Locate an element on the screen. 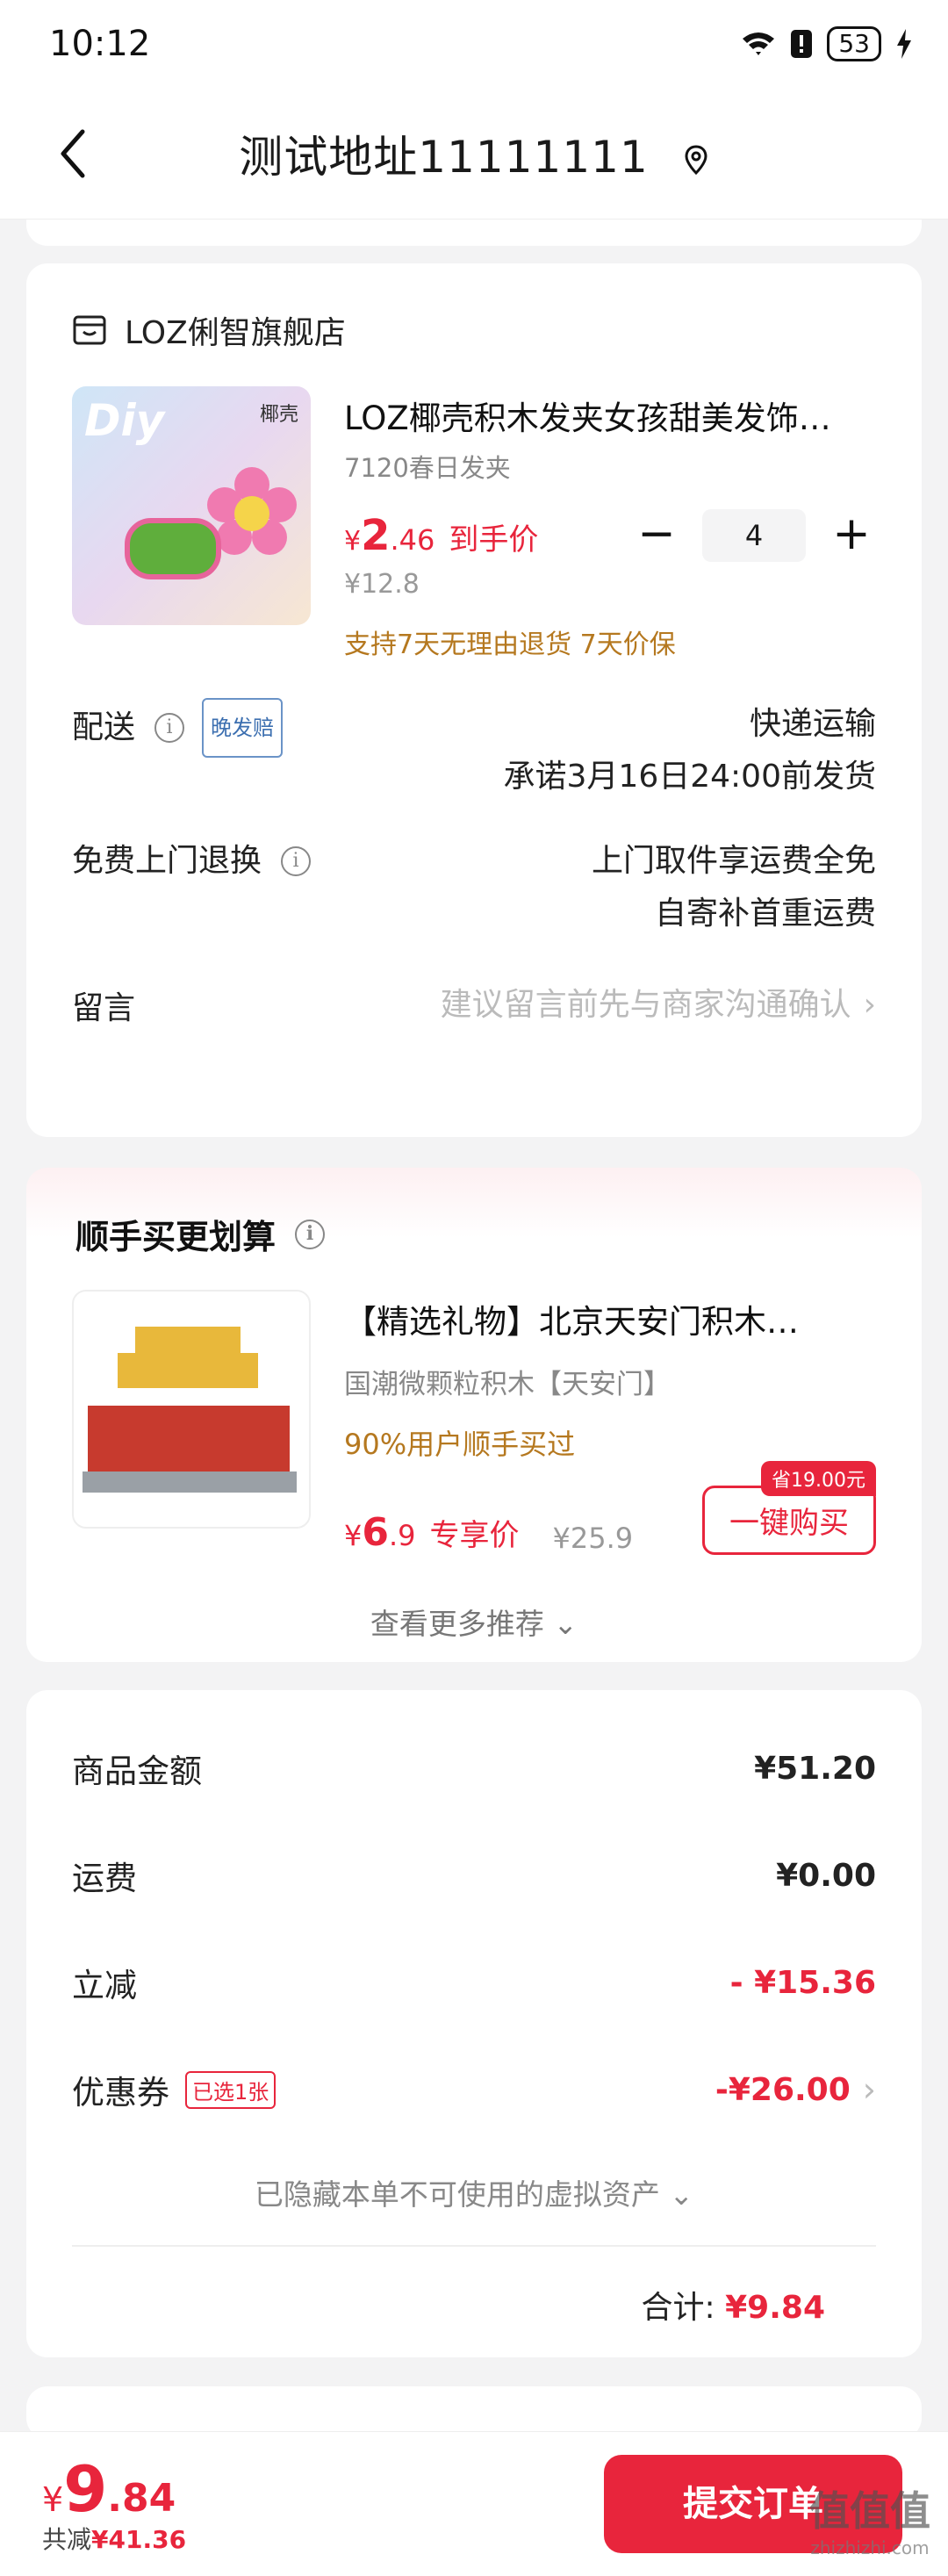  alert-icon is located at coordinates (802, 44).